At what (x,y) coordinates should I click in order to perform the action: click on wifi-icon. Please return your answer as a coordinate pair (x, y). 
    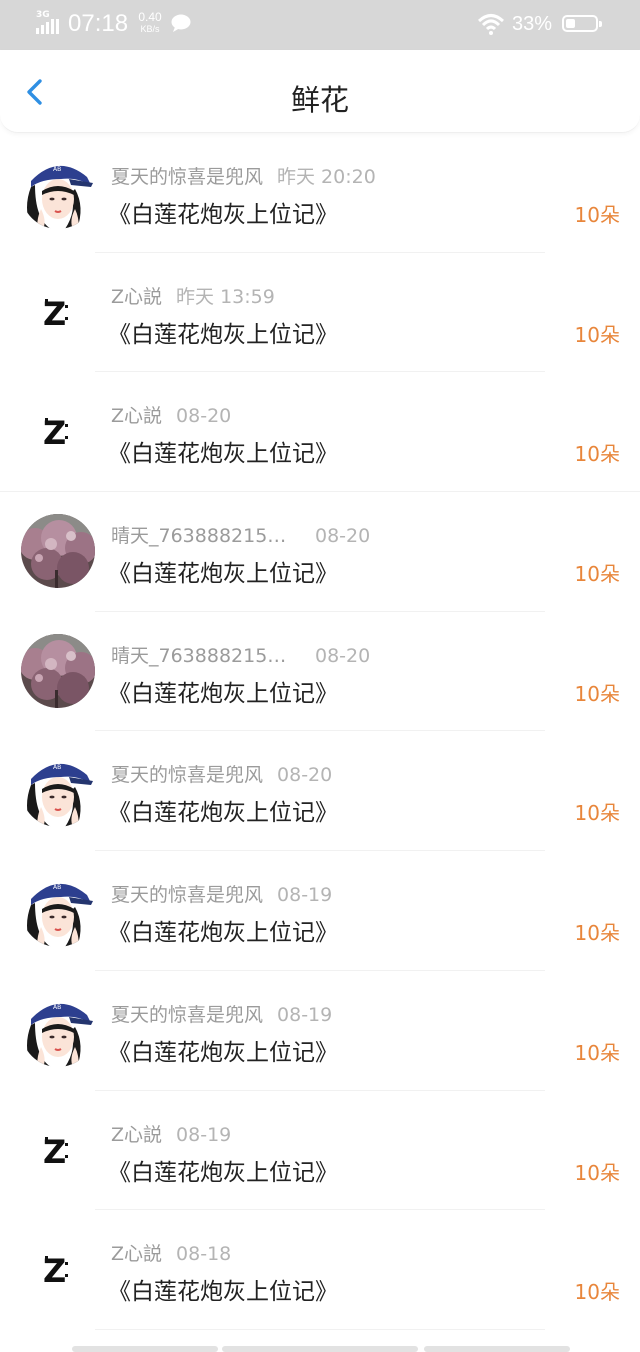
    Looking at the image, I should click on (491, 24).